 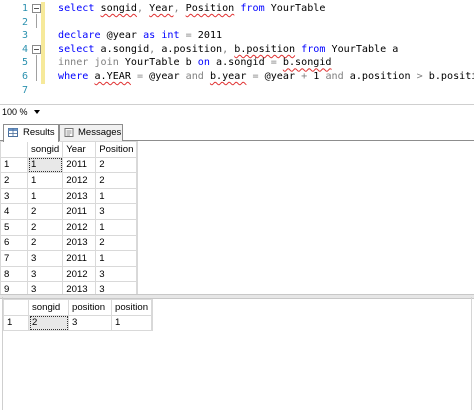 I want to click on tab-results: Results, so click(x=31, y=133).